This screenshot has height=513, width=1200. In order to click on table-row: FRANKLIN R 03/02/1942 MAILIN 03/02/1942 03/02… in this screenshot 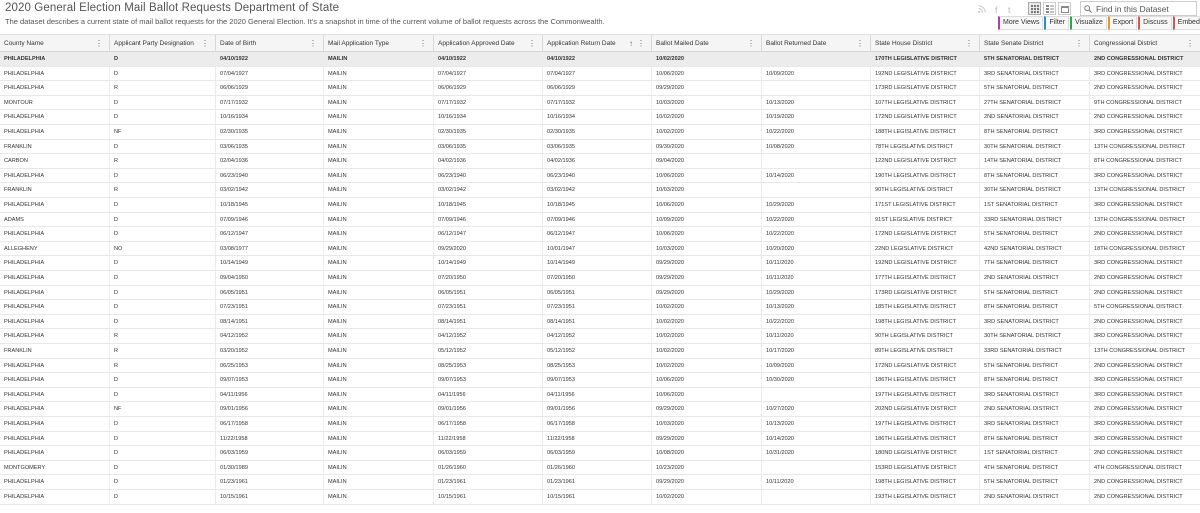, I will do `click(600, 190)`.